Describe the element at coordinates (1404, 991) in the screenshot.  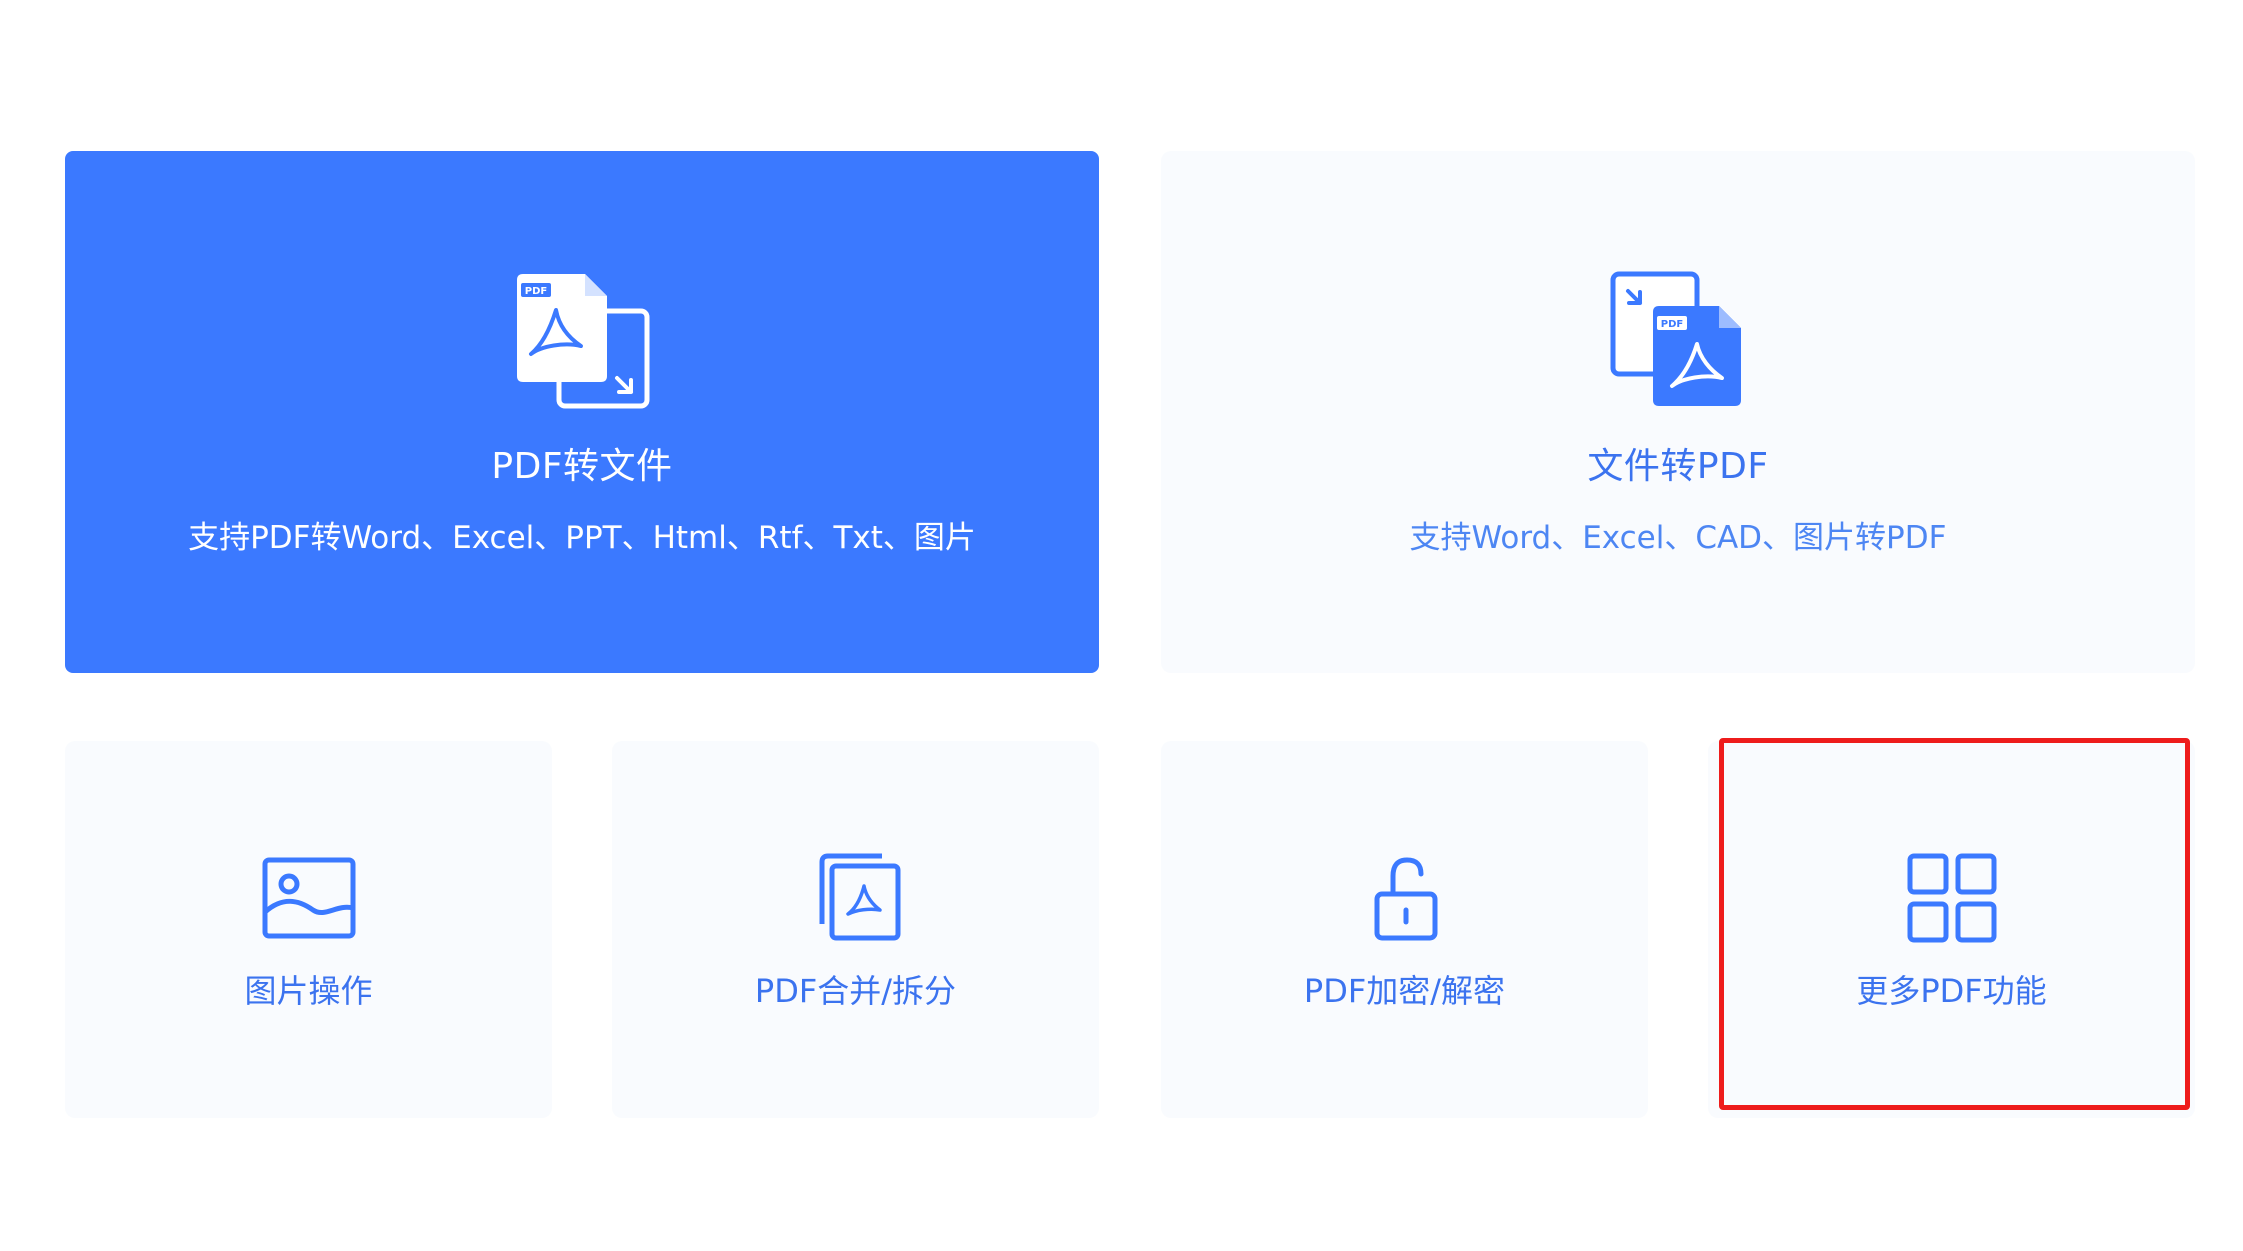
I see `pdf-encrypt-label: PDF加密/解密` at that location.